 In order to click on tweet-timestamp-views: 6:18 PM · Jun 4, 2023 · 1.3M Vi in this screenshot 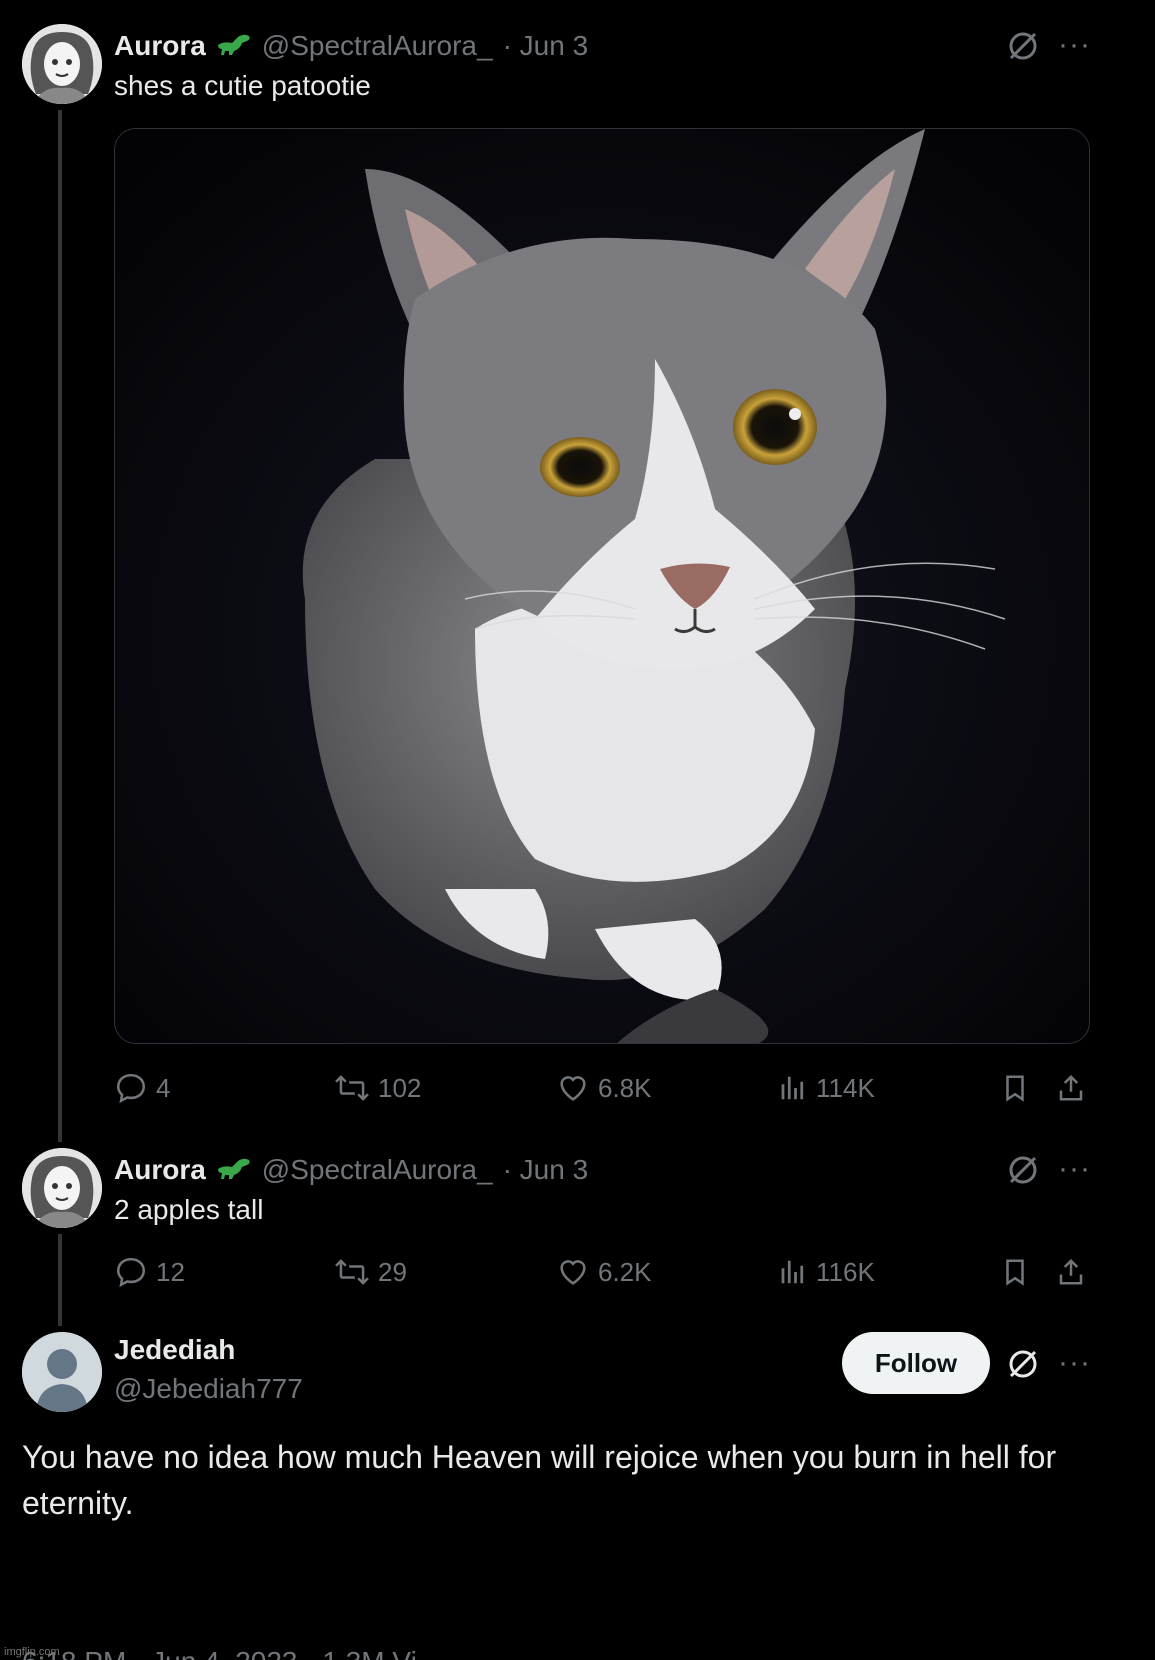, I will do `click(219, 1653)`.